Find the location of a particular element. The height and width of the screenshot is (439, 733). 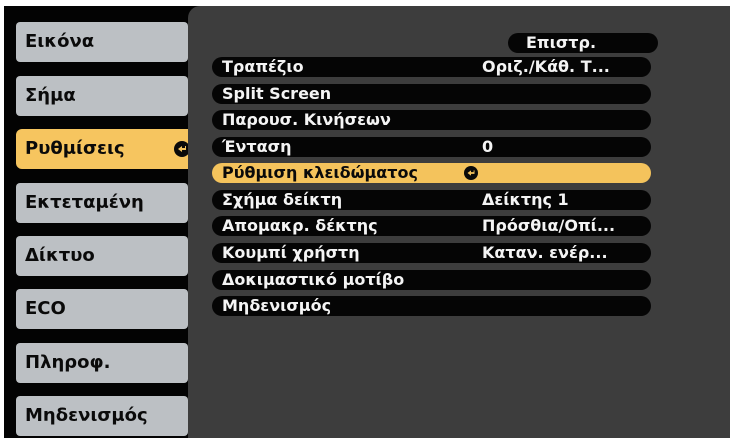

sidebar-item-network: Δίκτυο is located at coordinates (102, 256).